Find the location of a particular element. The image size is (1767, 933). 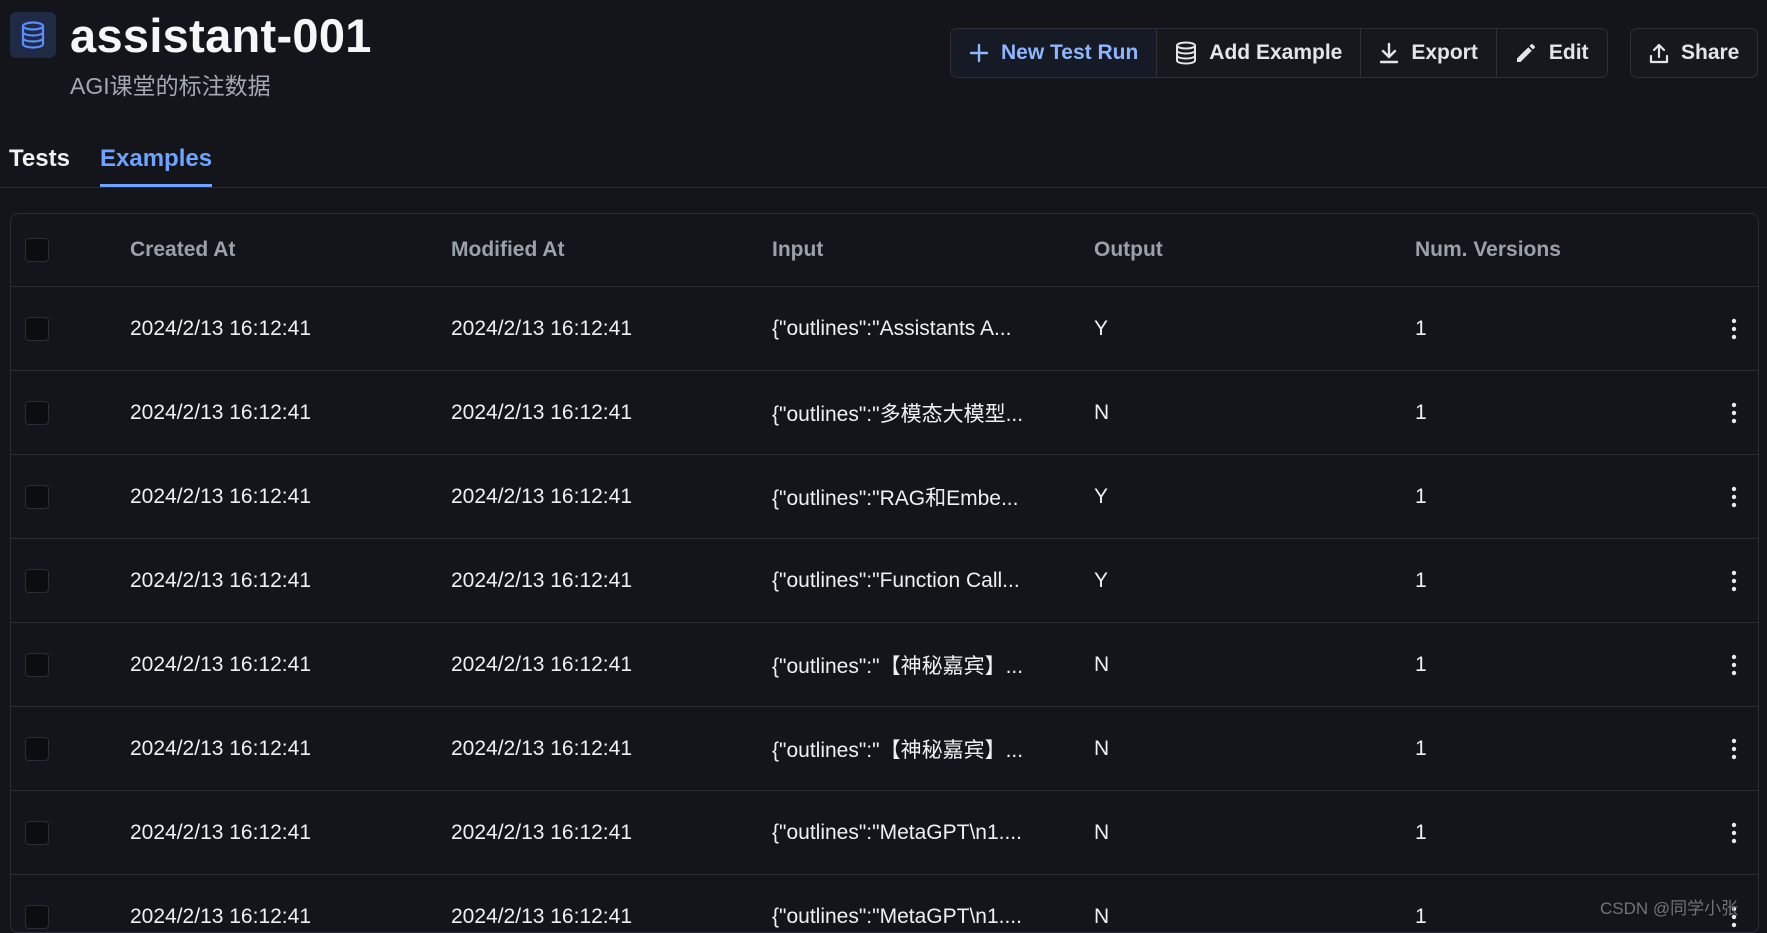

add-example-label: Add Example is located at coordinates (1276, 52).